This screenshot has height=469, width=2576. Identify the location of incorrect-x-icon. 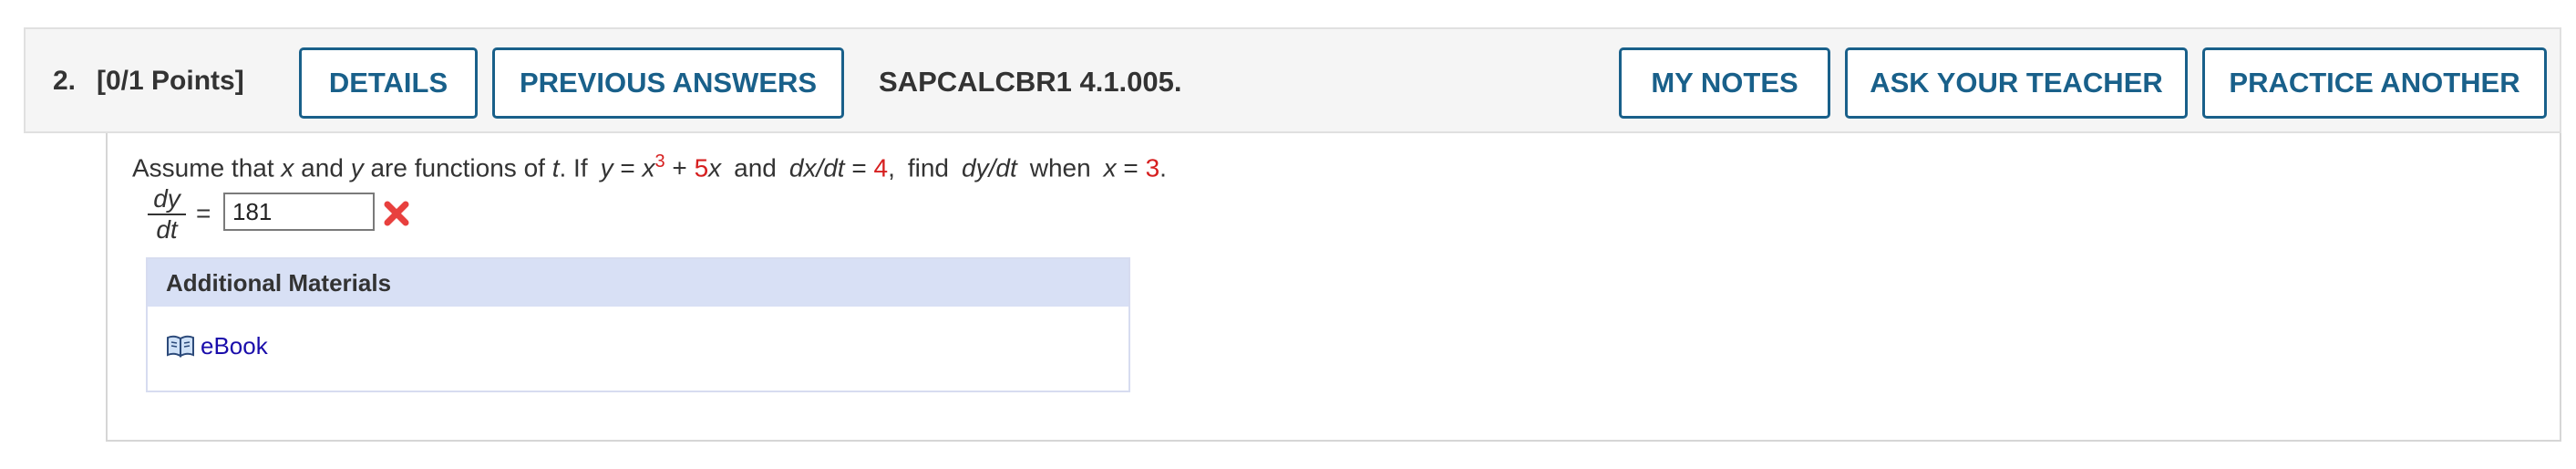
(396, 214).